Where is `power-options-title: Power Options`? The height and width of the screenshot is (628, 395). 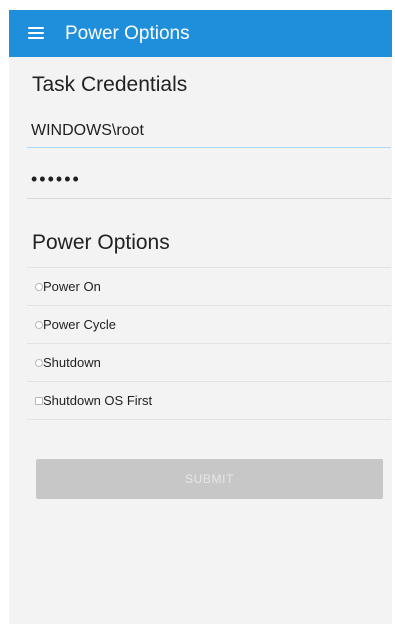 power-options-title: Power Options is located at coordinates (101, 242).